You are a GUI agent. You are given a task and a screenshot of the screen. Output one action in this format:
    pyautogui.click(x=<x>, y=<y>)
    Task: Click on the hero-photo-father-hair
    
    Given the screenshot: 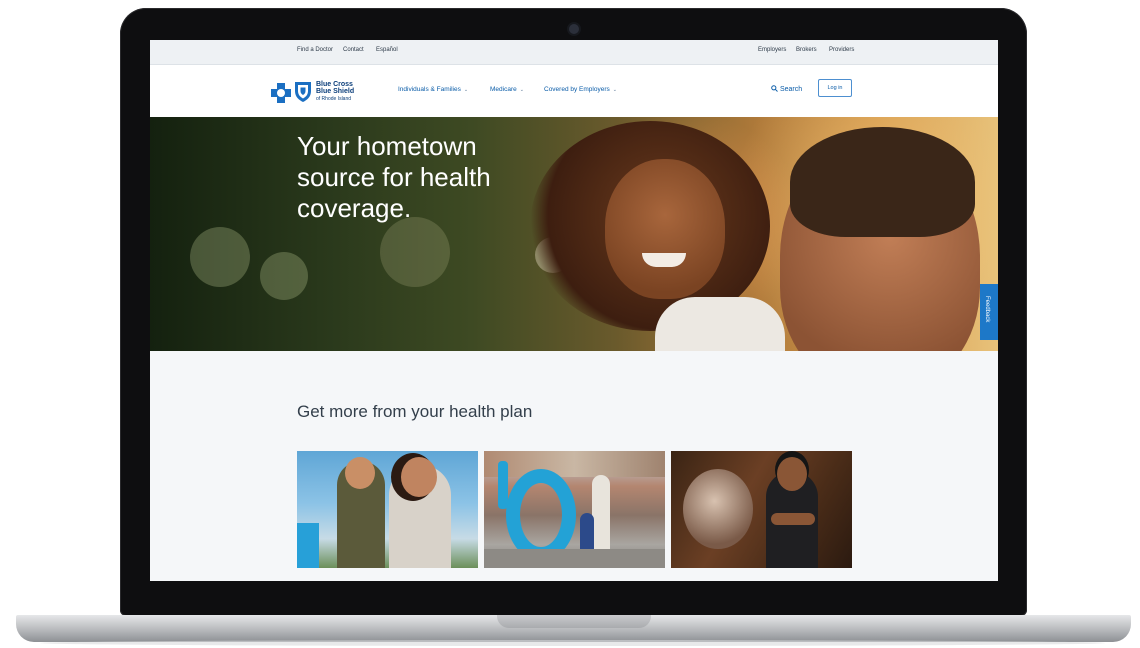 What is the action you would take?
    pyautogui.click(x=882, y=182)
    